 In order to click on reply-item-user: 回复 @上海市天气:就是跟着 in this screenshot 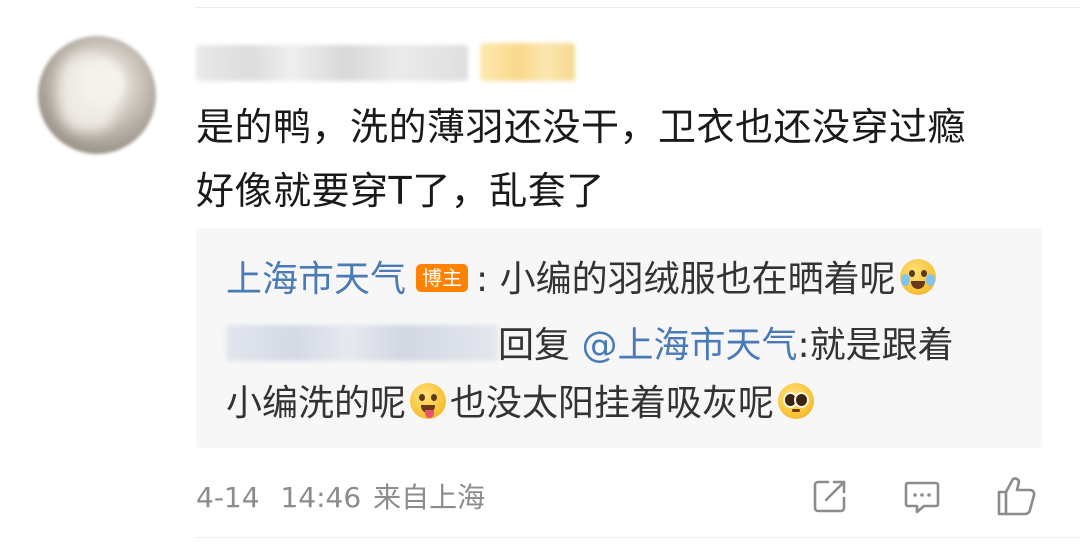, I will do `click(590, 346)`.